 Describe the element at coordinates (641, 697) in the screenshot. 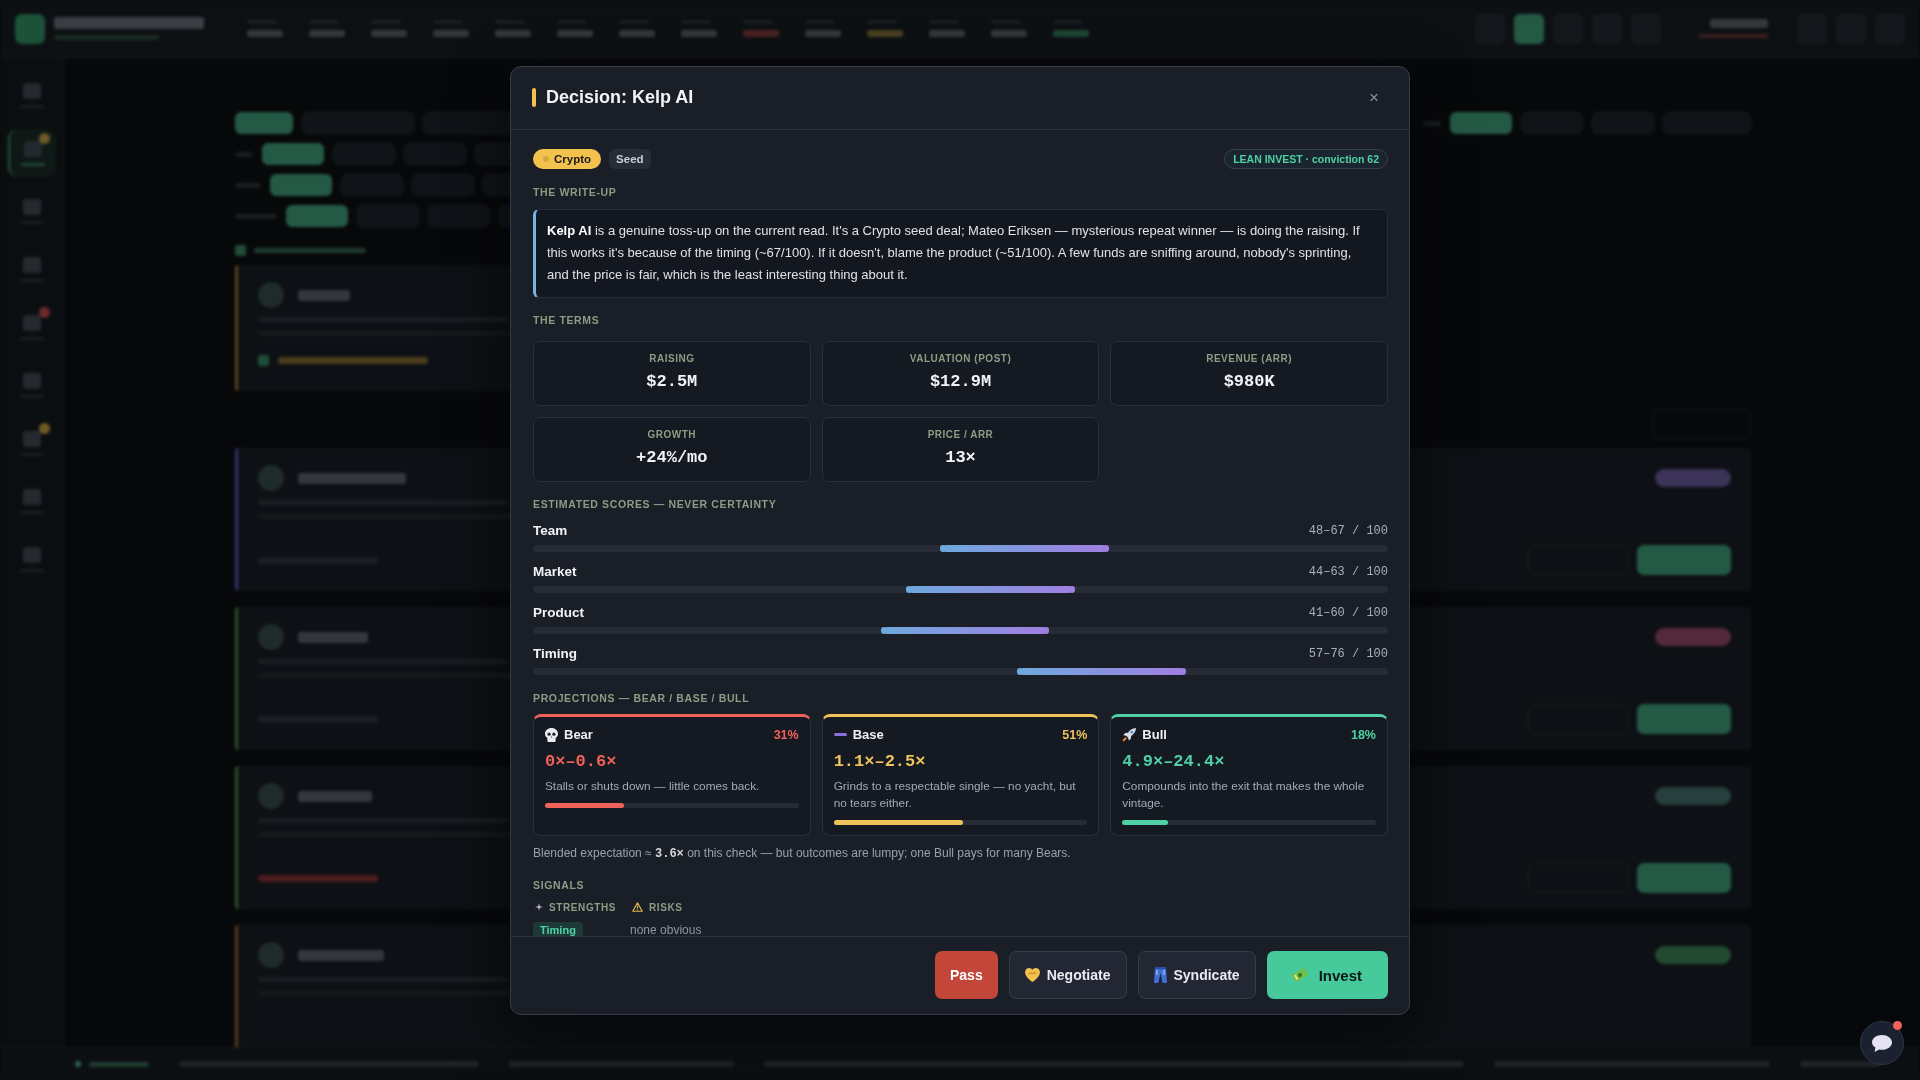

I see `section-heading: PROJECTIONS — BEAR / BASE / BULL` at that location.